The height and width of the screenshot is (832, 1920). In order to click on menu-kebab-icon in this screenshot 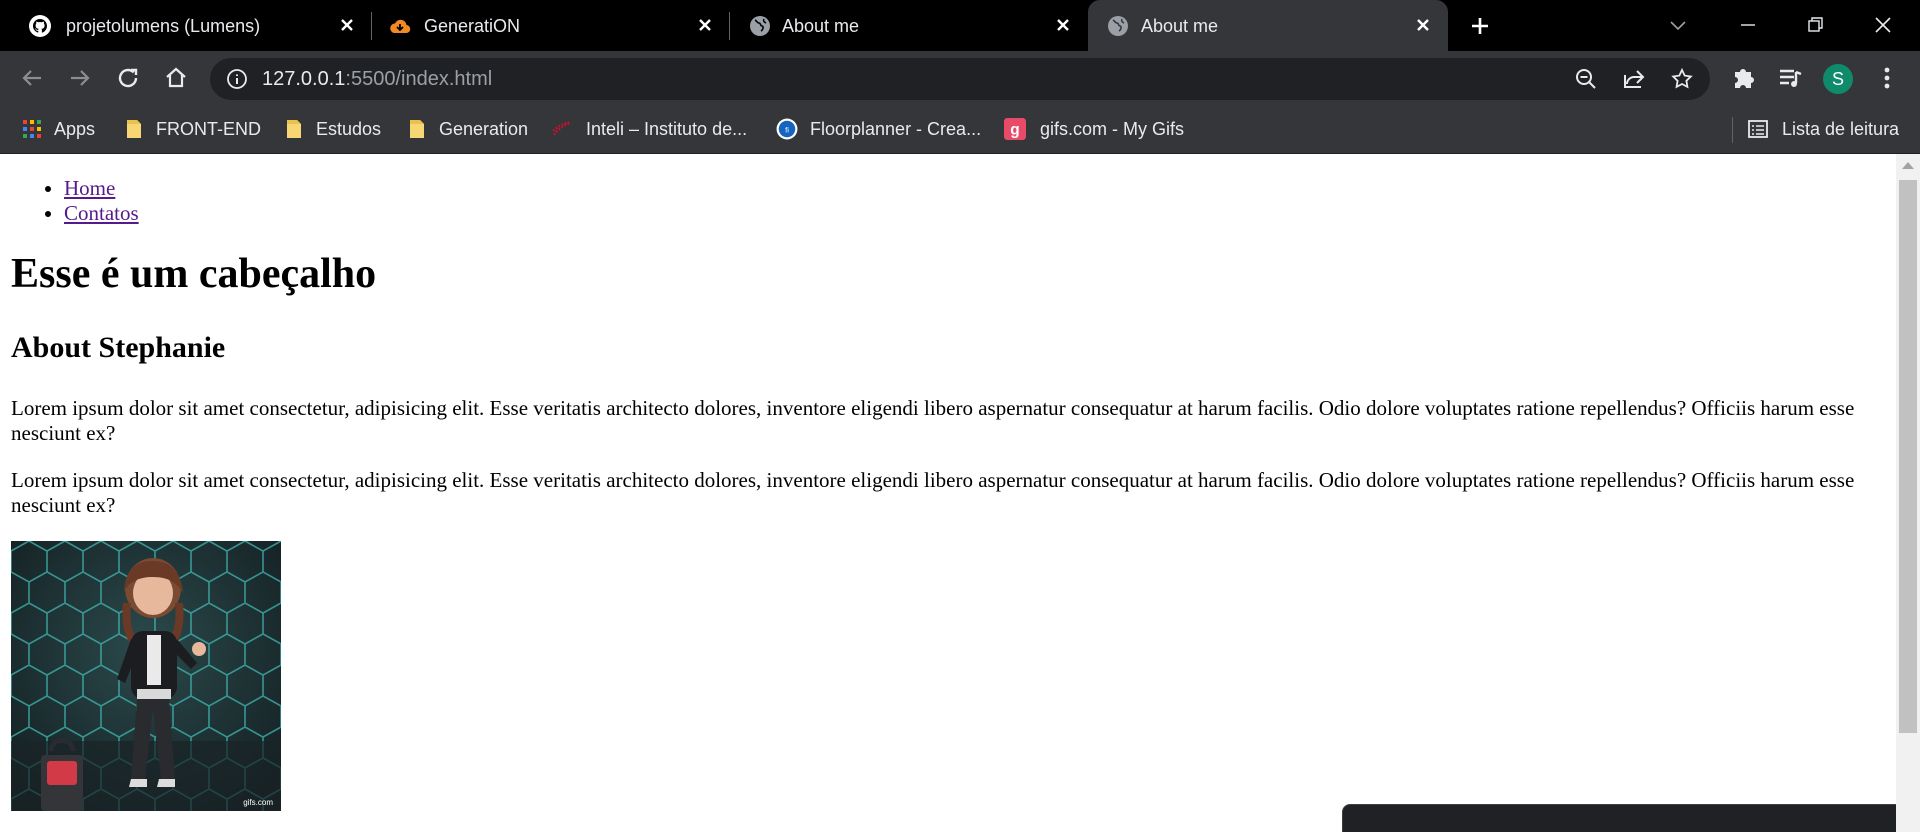, I will do `click(1887, 78)`.